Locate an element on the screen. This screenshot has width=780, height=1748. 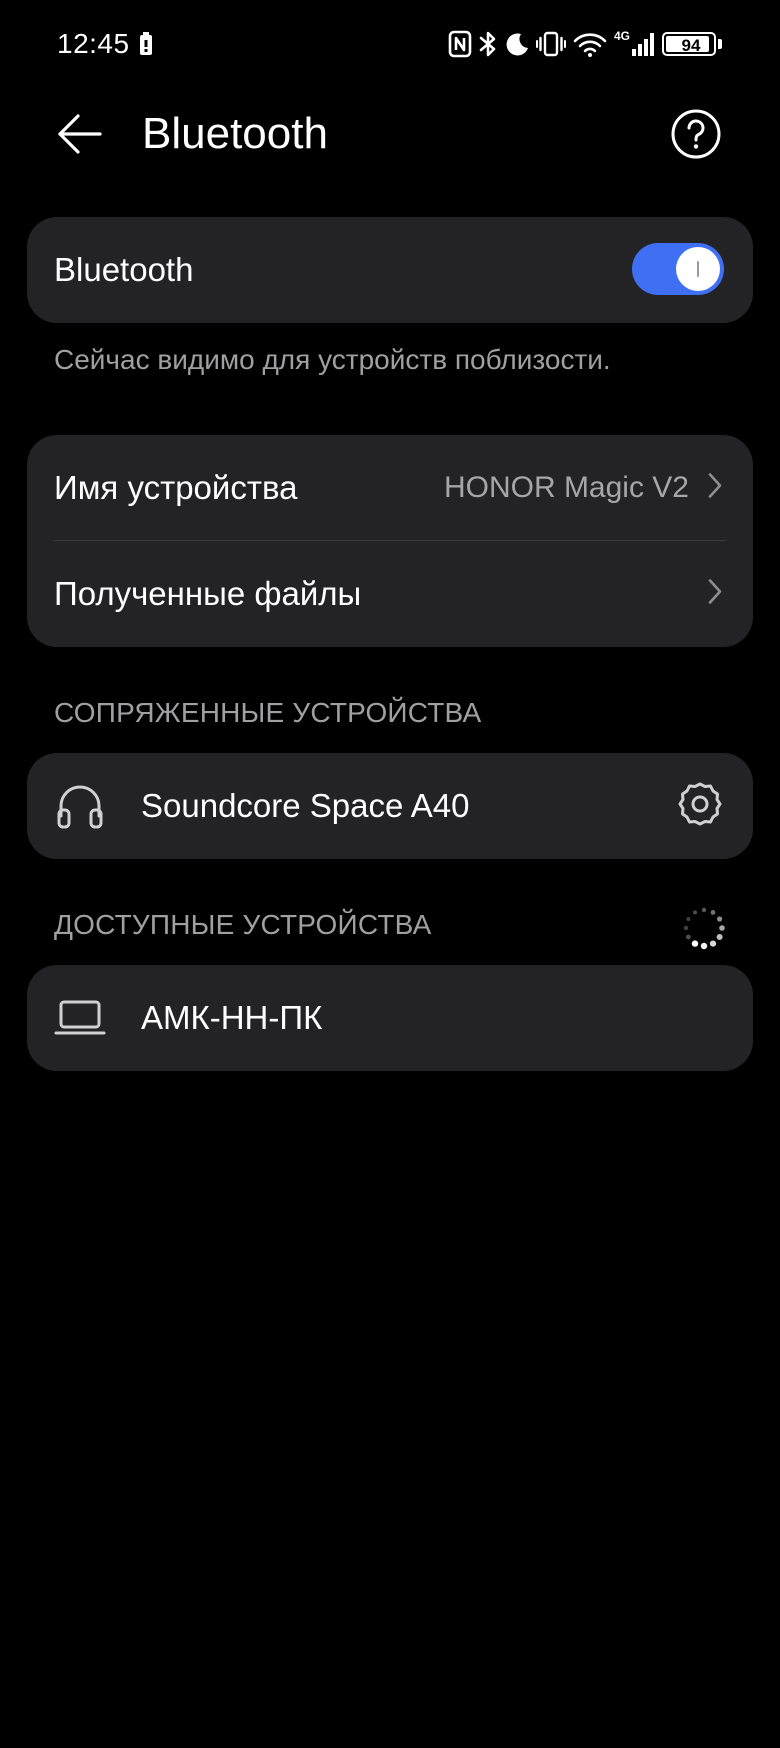
paired-device-row: Soundcore Space A40 is located at coordinates (390, 806).